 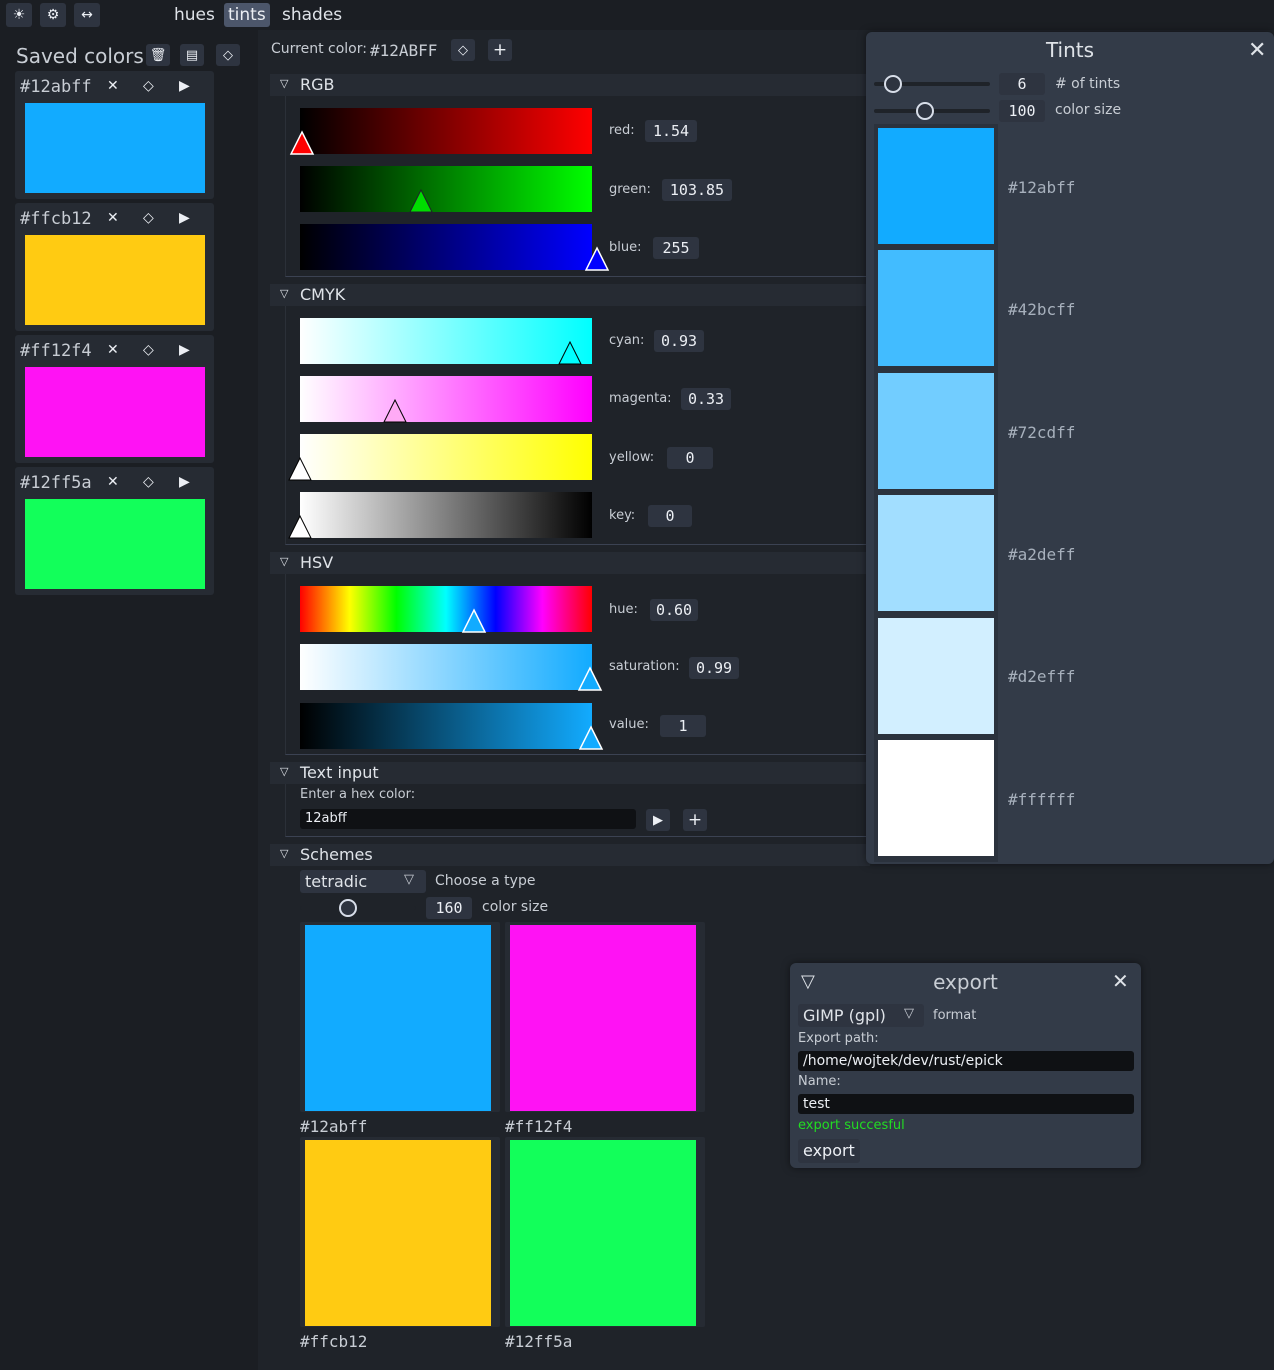 What do you see at coordinates (446, 341) in the screenshot?
I see `cyan-slider` at bounding box center [446, 341].